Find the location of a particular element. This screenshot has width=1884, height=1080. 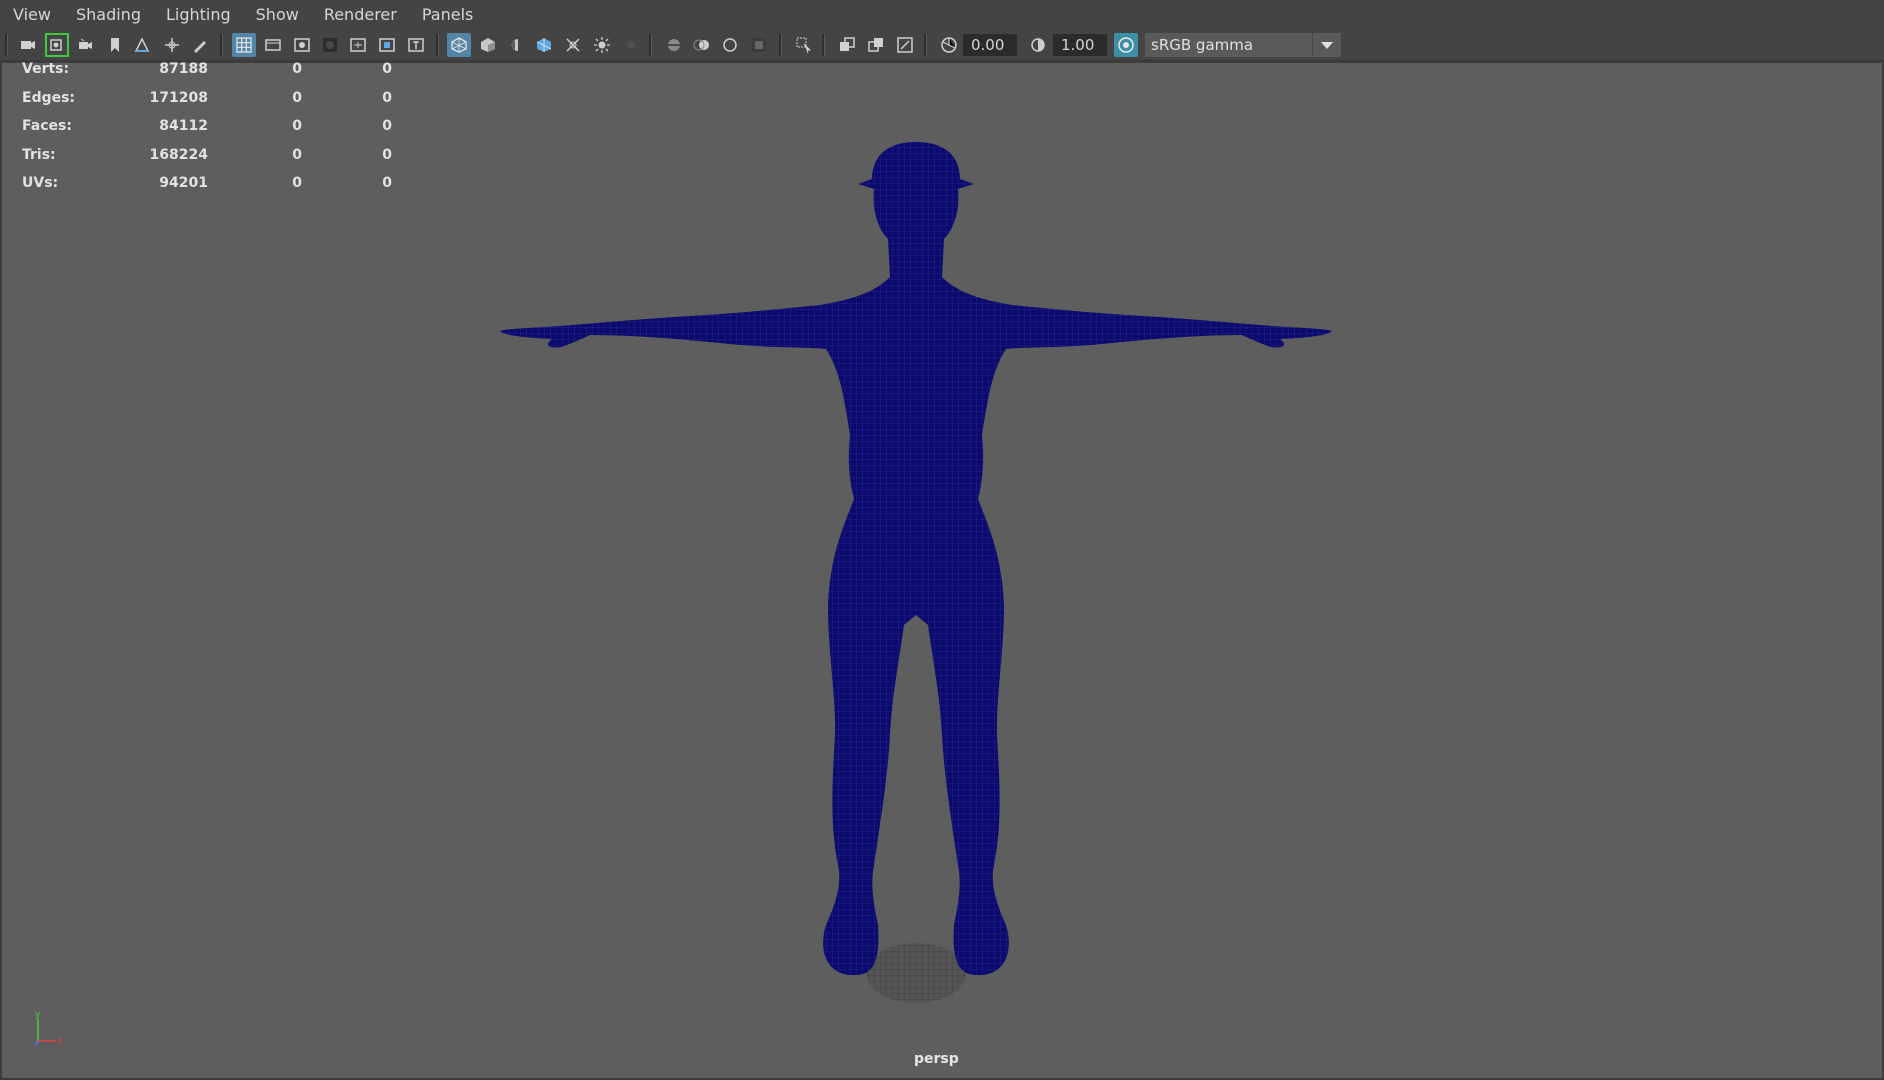

hud-row-tris: Tris: 168224 0 0 is located at coordinates (207, 161).